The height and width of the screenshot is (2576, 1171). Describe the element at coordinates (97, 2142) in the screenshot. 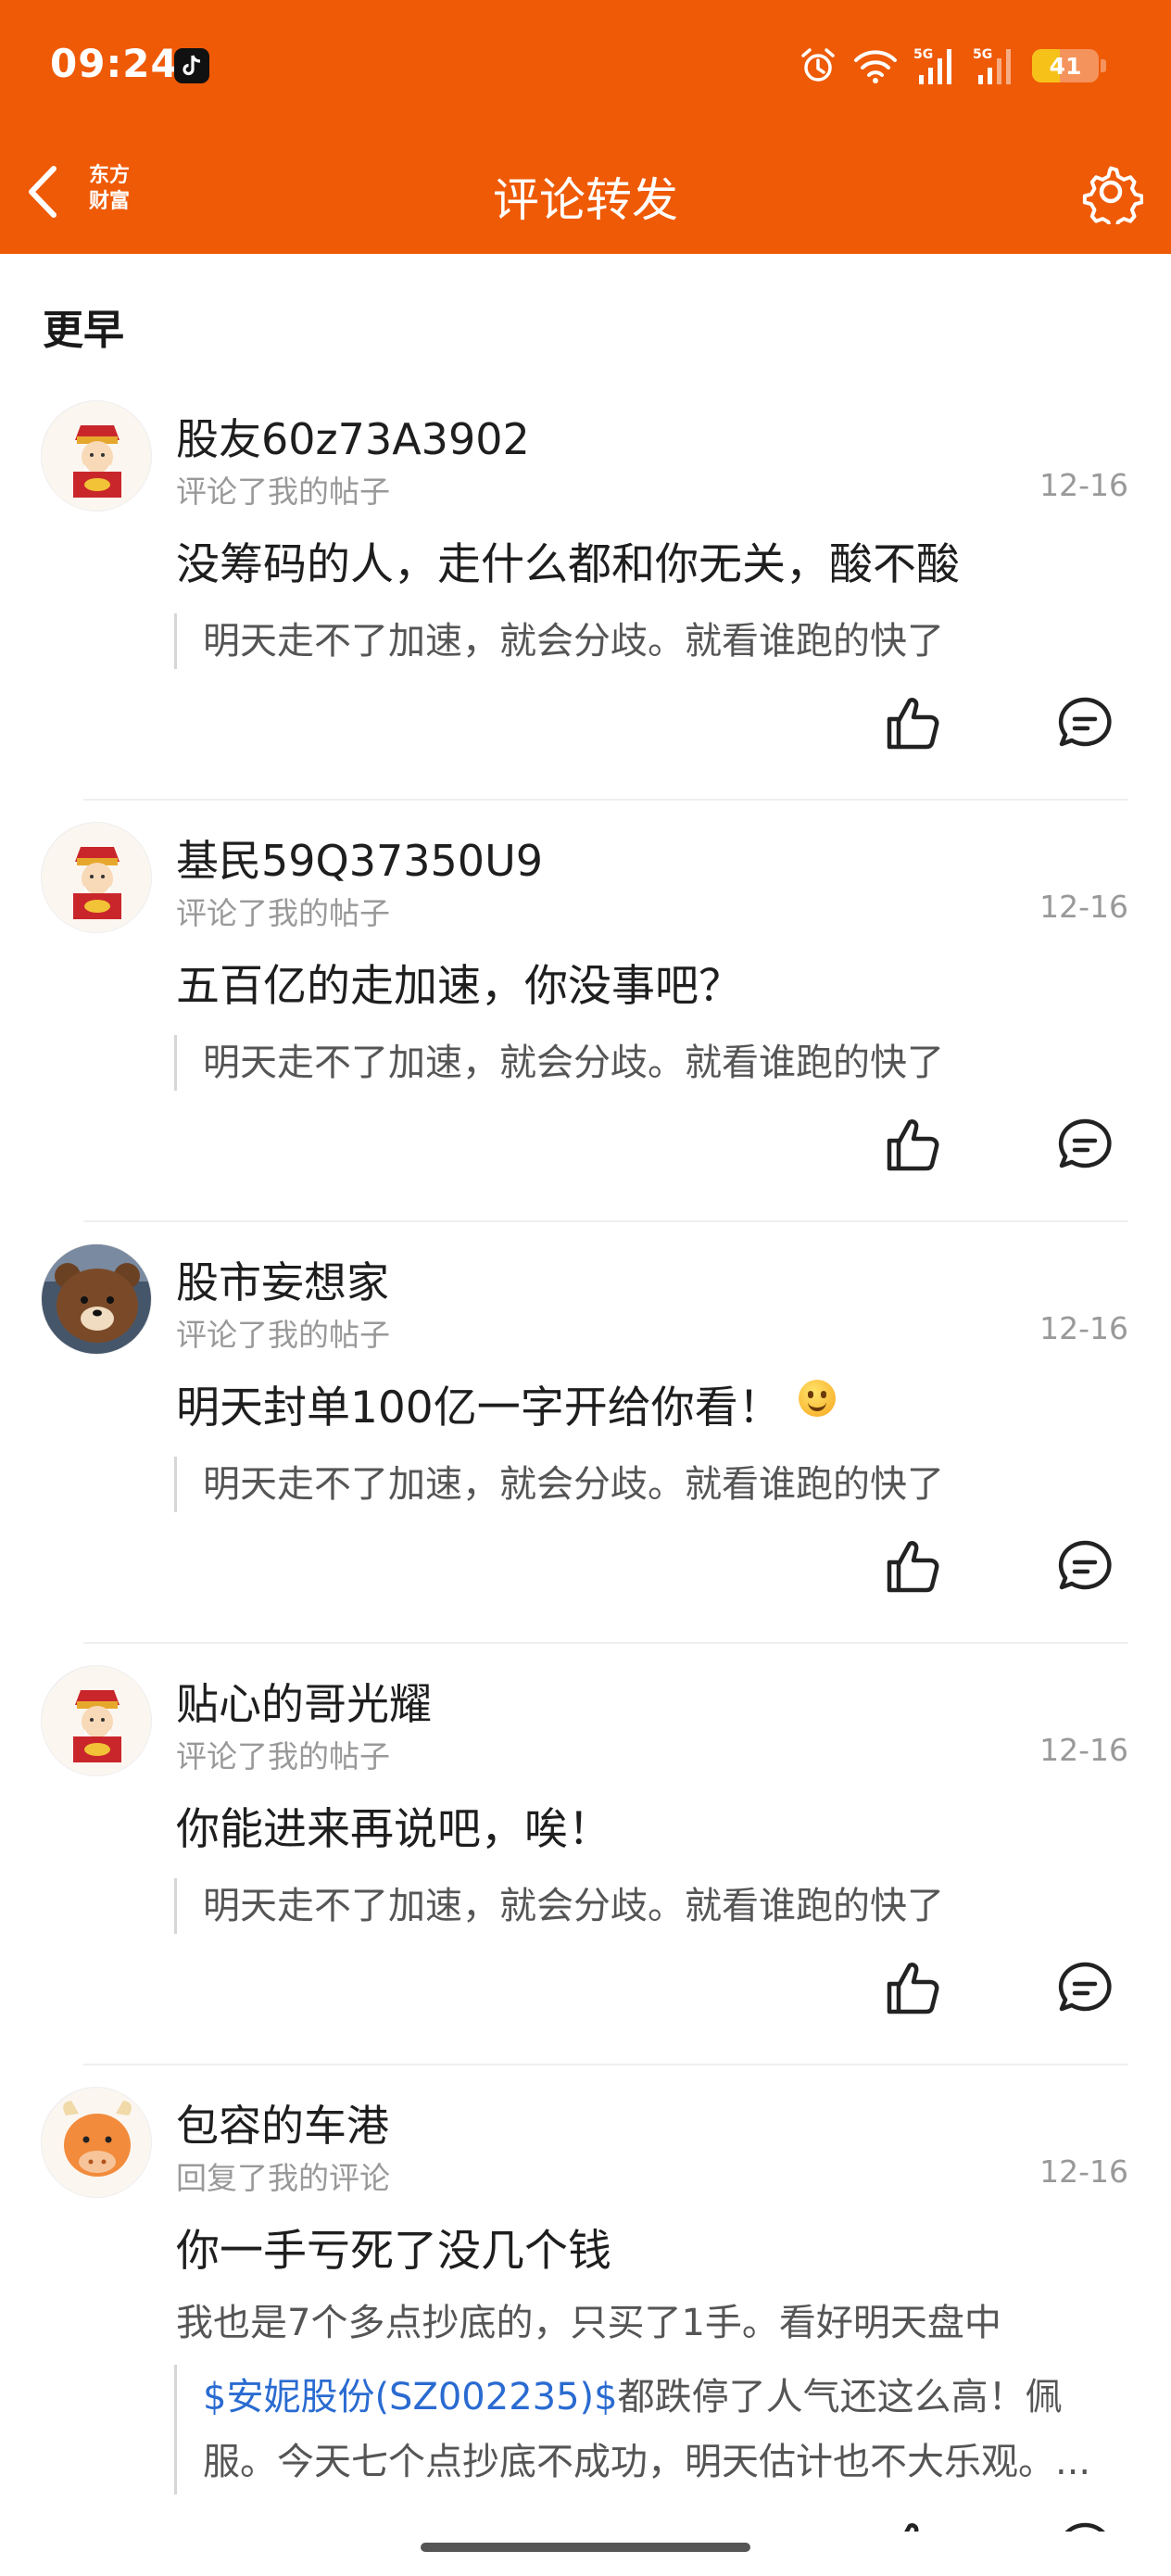

I see `ox-avatar` at that location.